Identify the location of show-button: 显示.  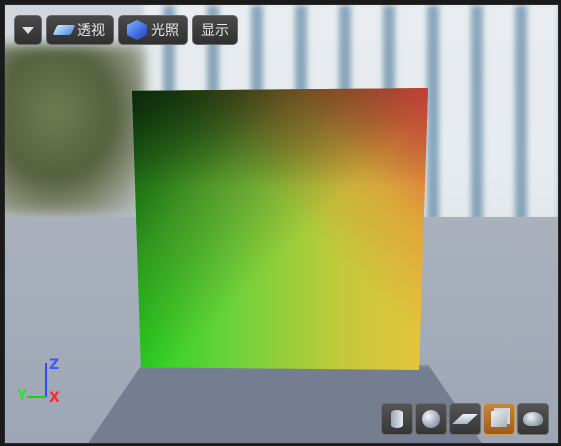
(215, 30).